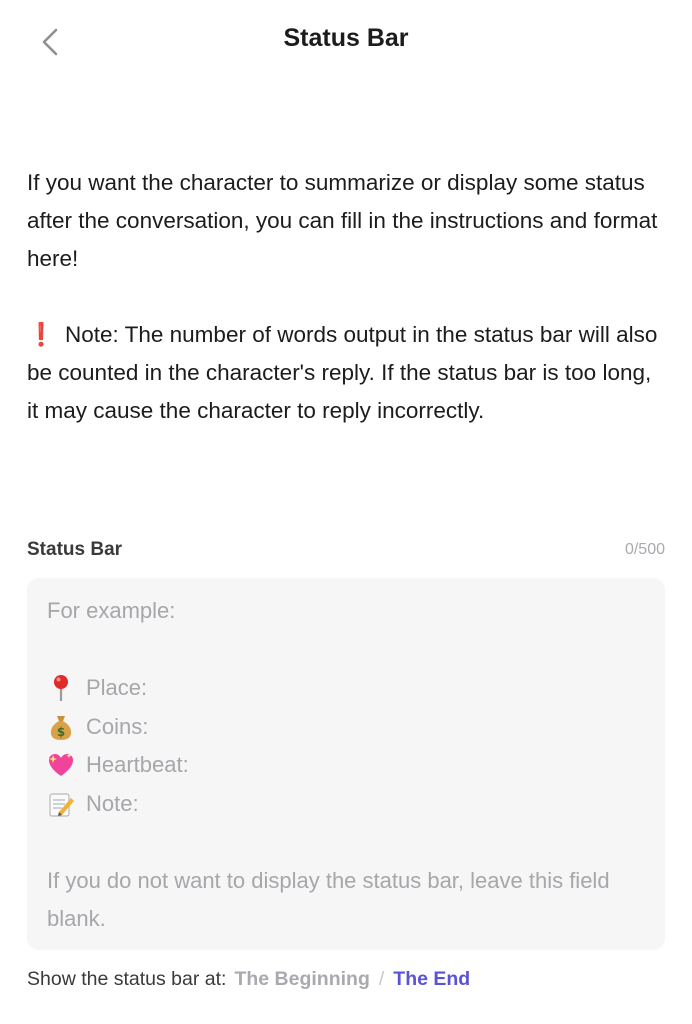 The width and height of the screenshot is (692, 1024). Describe the element at coordinates (346, 804) in the screenshot. I see `placeholder-item-note: Note:` at that location.